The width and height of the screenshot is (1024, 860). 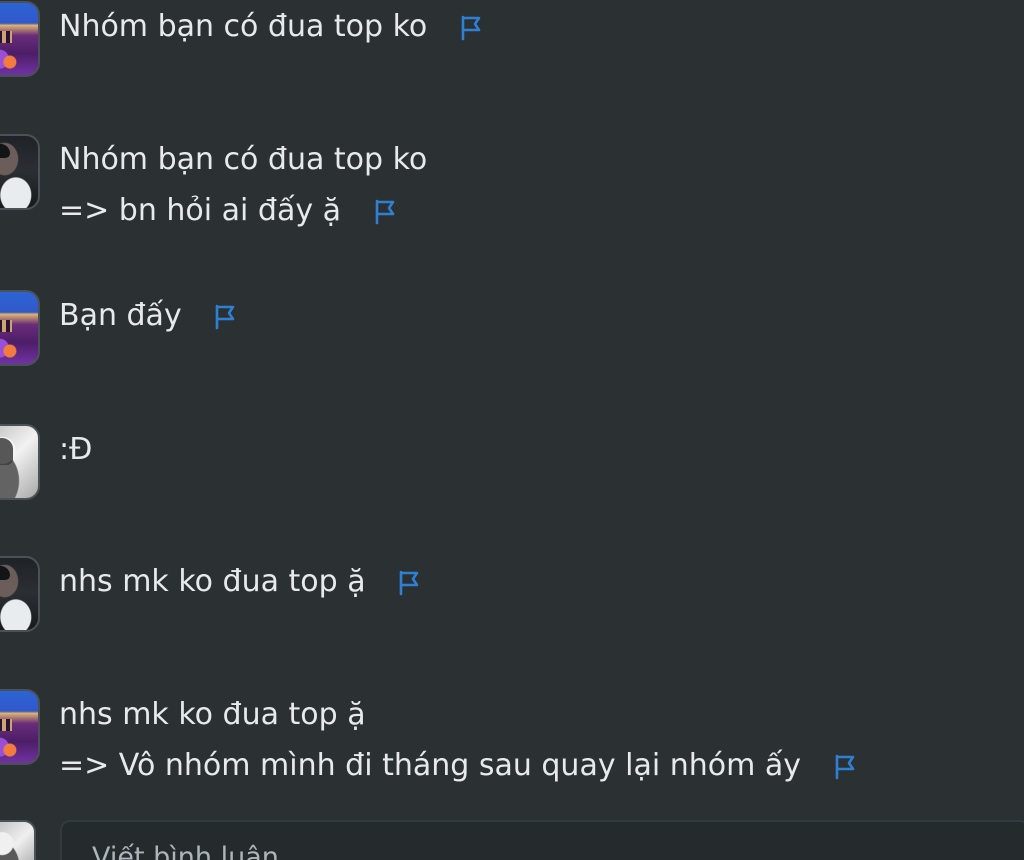 I want to click on comment-text: Bạn đấy, so click(x=120, y=315).